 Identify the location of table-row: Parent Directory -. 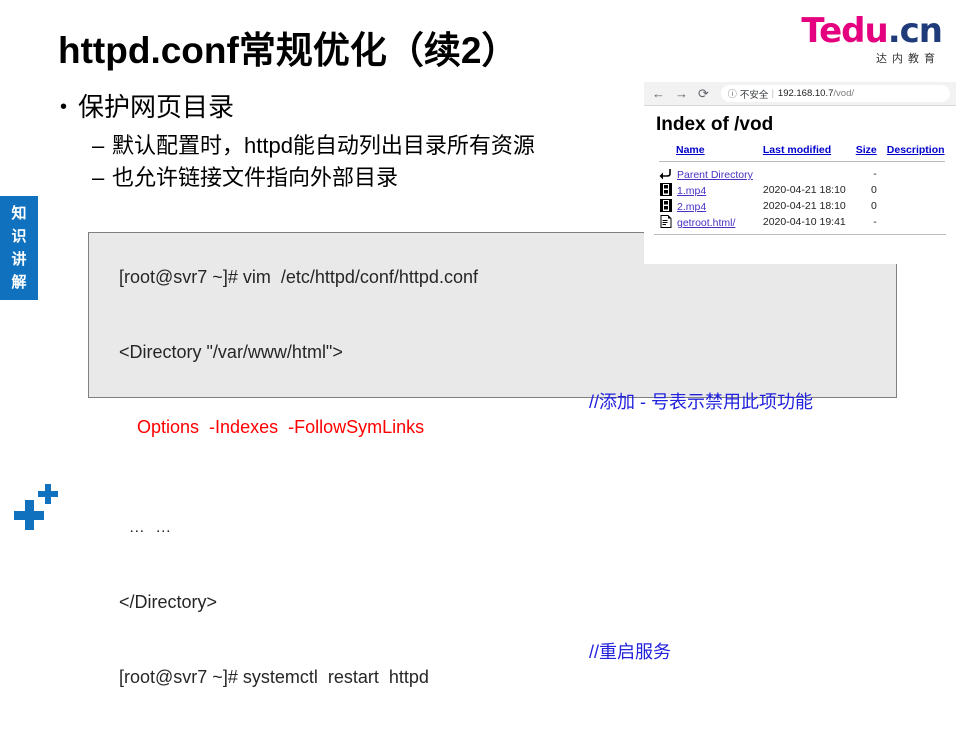
(802, 174).